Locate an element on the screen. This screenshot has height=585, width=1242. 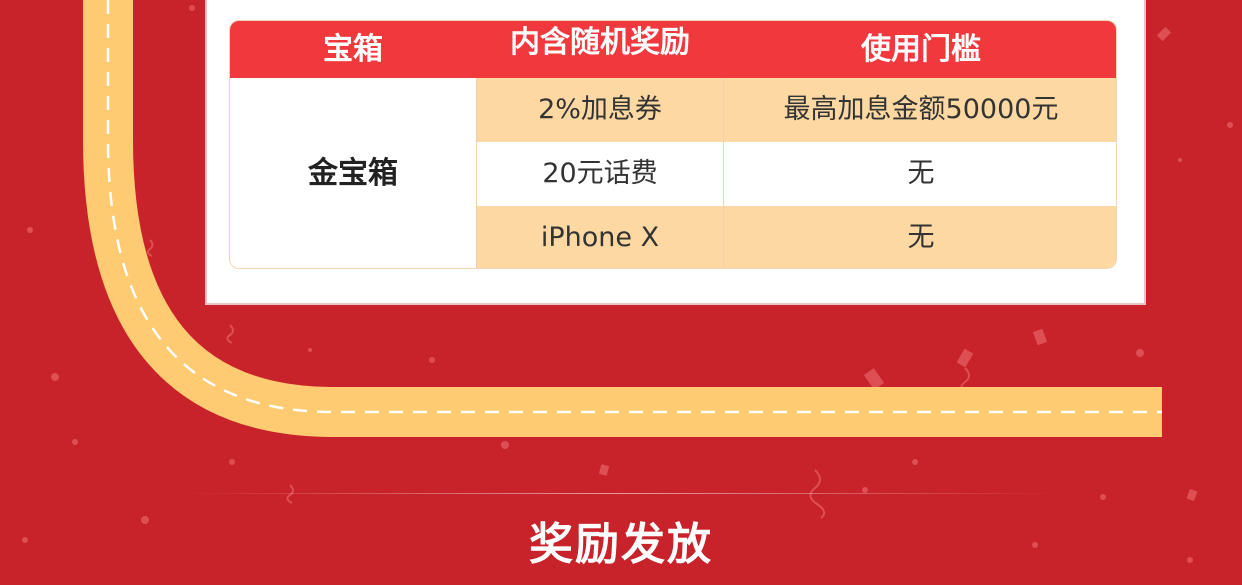
reward-cell: 2%加息券 is located at coordinates (600, 109).